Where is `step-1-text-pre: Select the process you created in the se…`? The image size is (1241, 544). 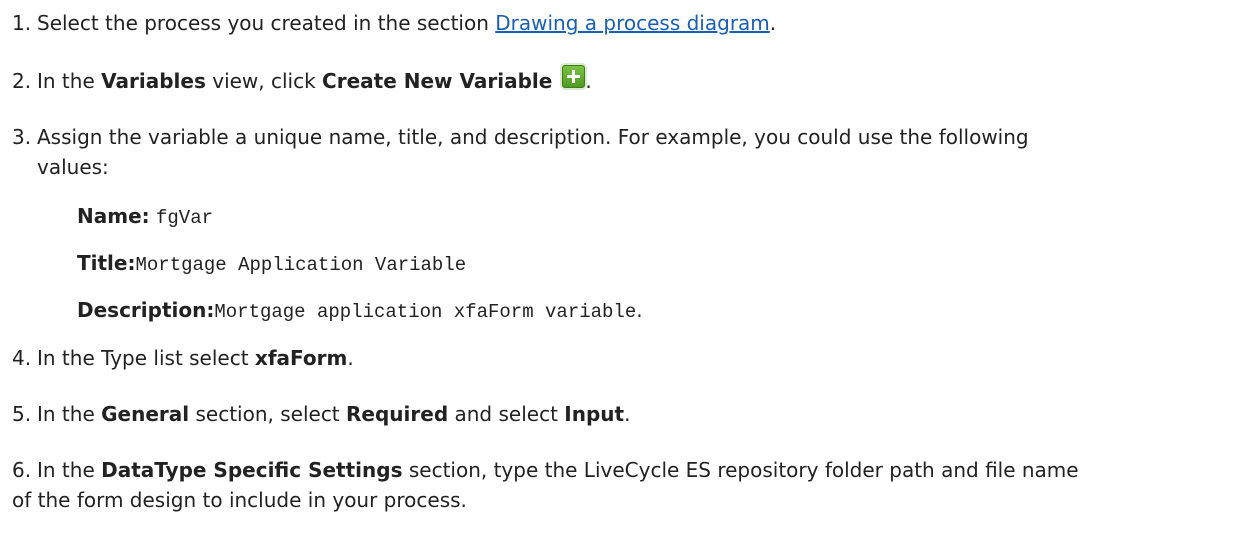 step-1-text-pre: Select the process you created in the se… is located at coordinates (266, 23).